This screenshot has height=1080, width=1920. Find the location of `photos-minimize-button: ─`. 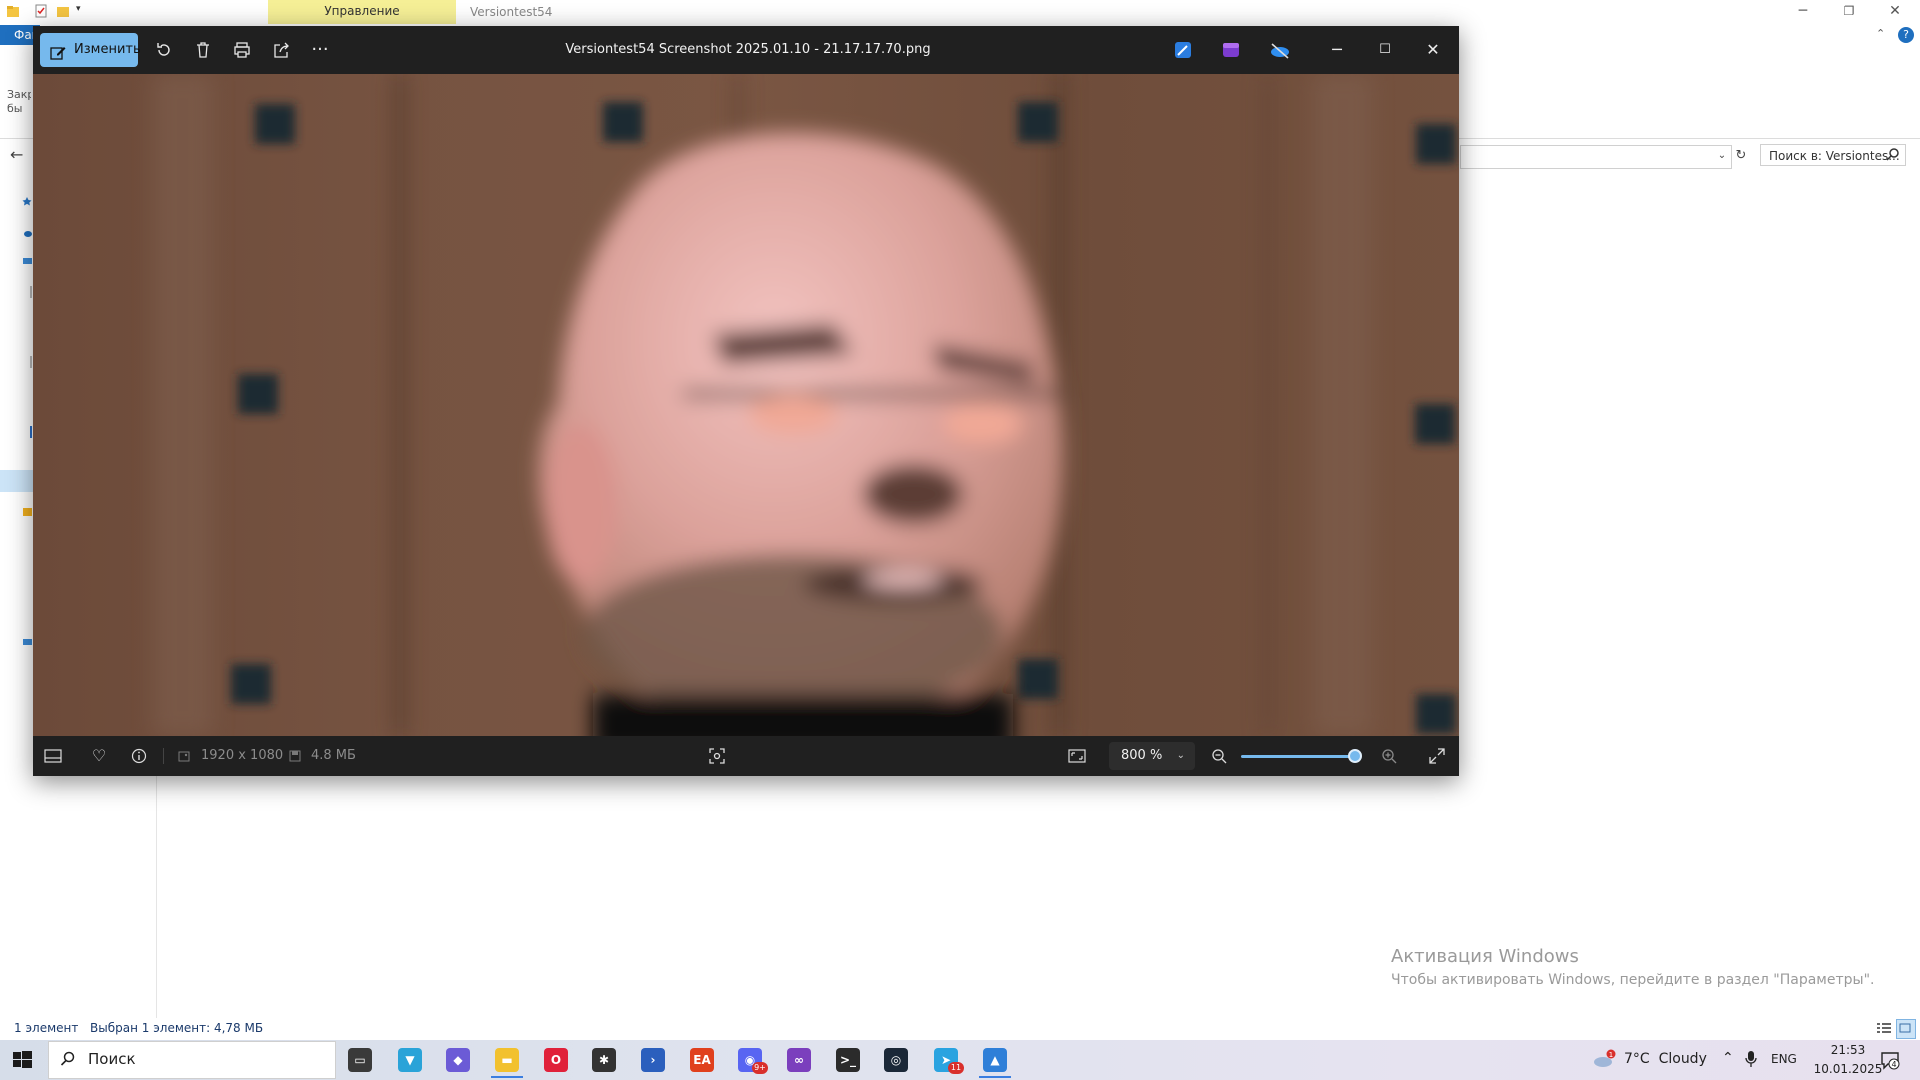

photos-minimize-button: ─ is located at coordinates (1337, 50).